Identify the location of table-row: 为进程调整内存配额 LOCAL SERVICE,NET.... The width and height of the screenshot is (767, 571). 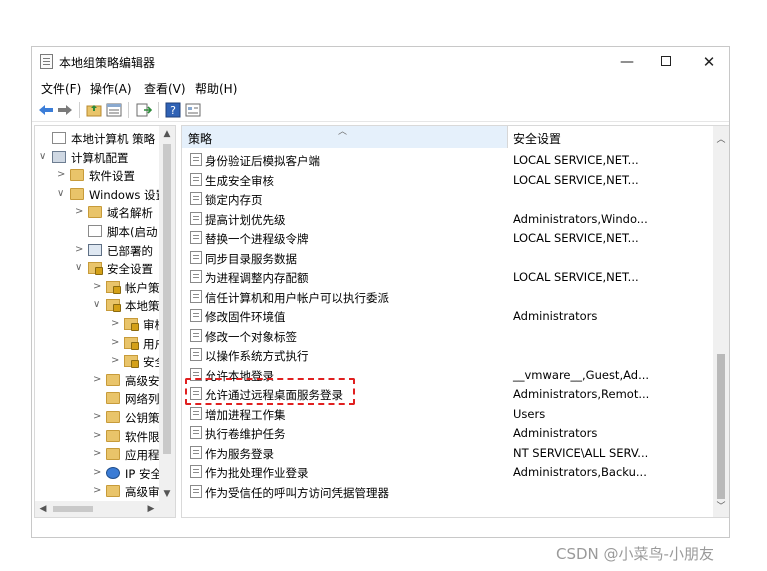
(448, 277).